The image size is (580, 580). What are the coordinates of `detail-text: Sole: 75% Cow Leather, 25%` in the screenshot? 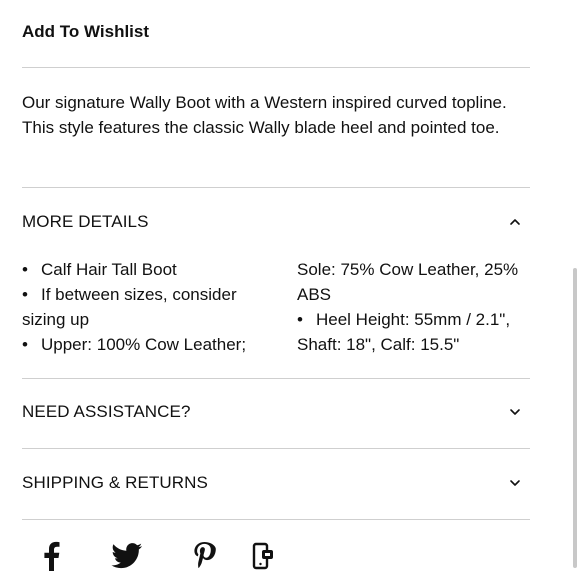 It's located at (408, 269).